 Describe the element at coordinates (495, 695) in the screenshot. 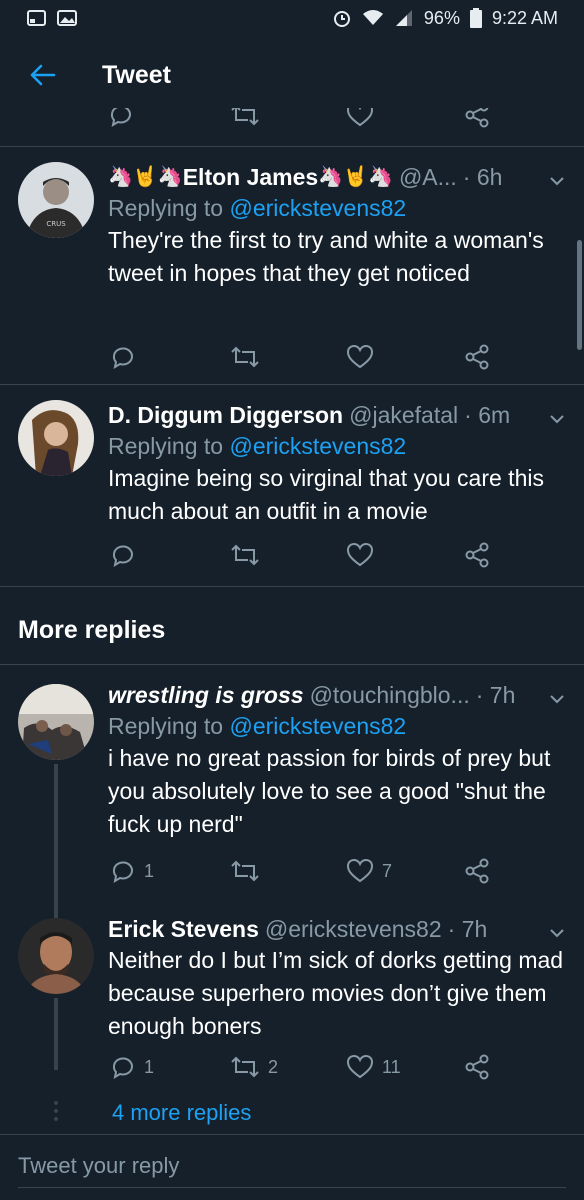

I see `timestamp: · 7h` at that location.